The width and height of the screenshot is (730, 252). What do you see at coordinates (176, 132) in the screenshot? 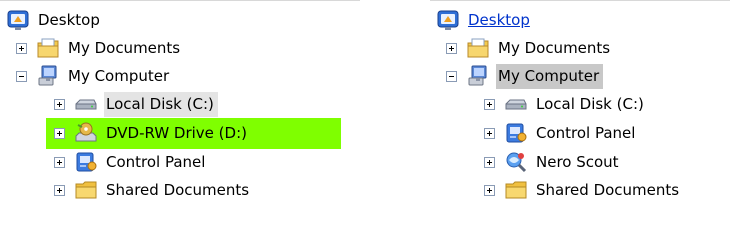
I see `tree-item-label: DVD-RW Drive (D:)` at bounding box center [176, 132].